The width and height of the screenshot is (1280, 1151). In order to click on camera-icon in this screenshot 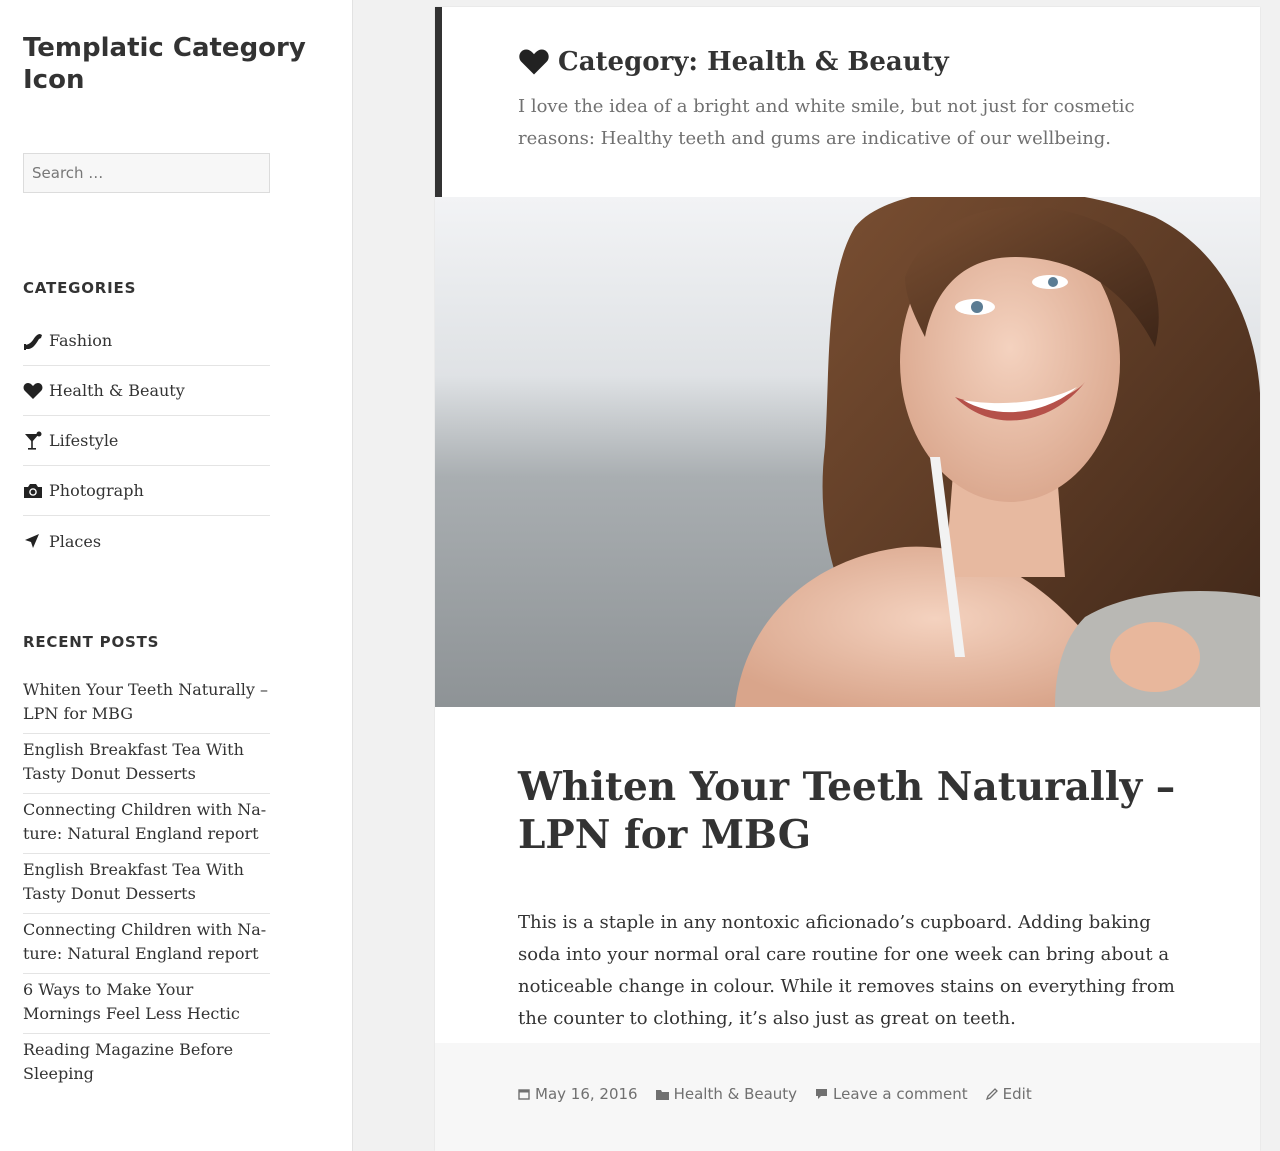, I will do `click(36, 491)`.